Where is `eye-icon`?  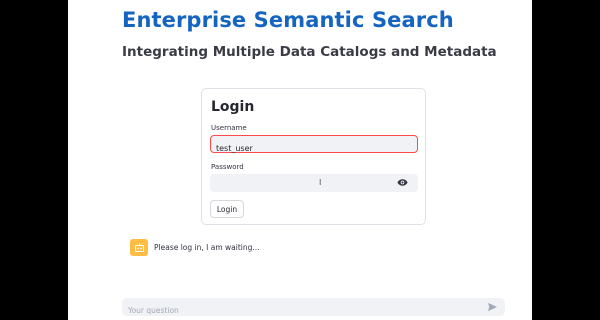
eye-icon is located at coordinates (402, 182).